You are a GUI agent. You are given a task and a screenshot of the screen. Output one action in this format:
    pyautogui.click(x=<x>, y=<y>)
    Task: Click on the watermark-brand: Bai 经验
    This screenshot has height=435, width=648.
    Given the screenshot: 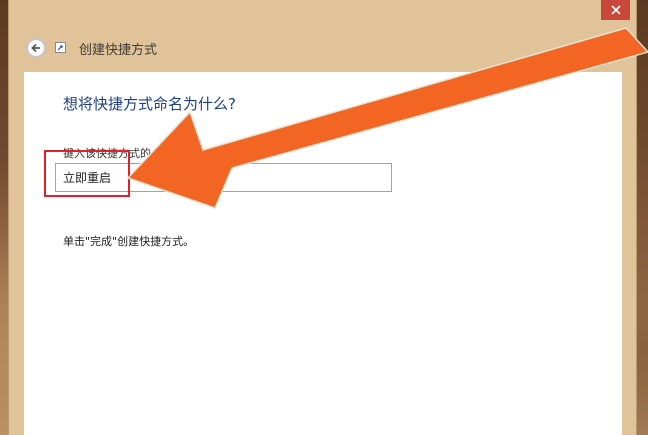 What is the action you would take?
    pyautogui.click(x=564, y=401)
    